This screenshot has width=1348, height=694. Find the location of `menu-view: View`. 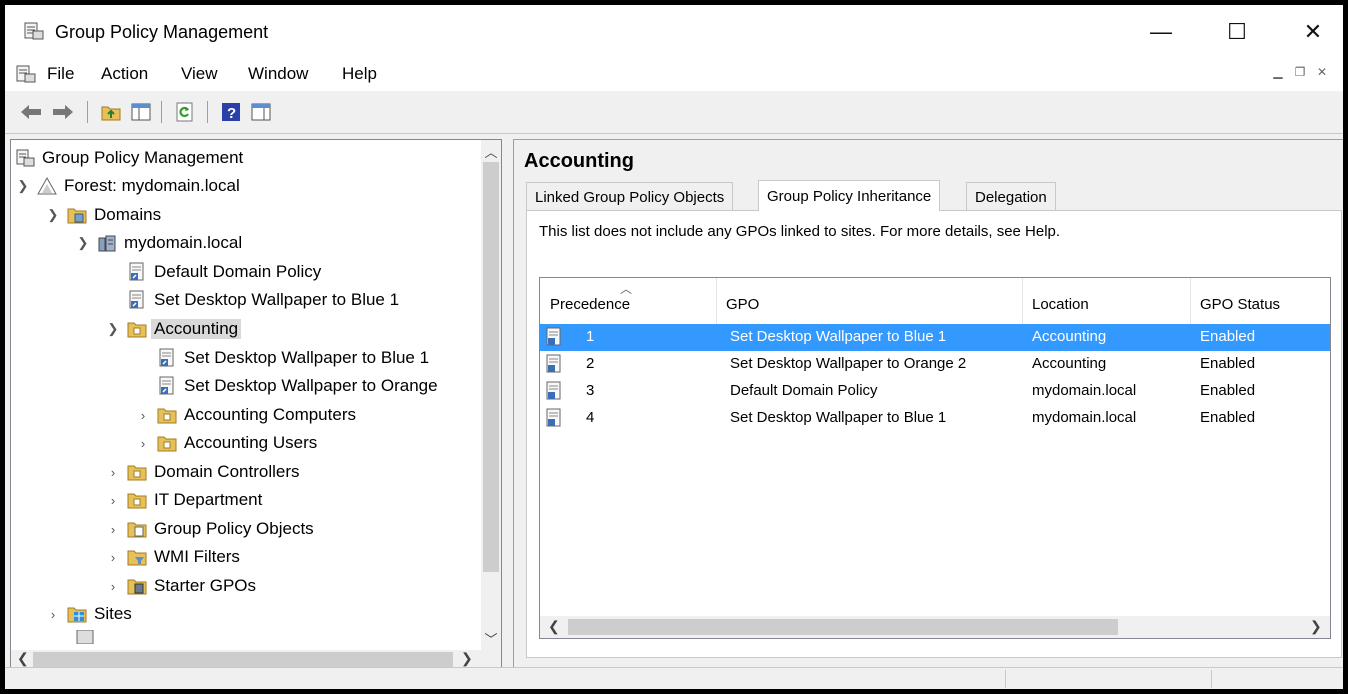

menu-view: View is located at coordinates (199, 74).